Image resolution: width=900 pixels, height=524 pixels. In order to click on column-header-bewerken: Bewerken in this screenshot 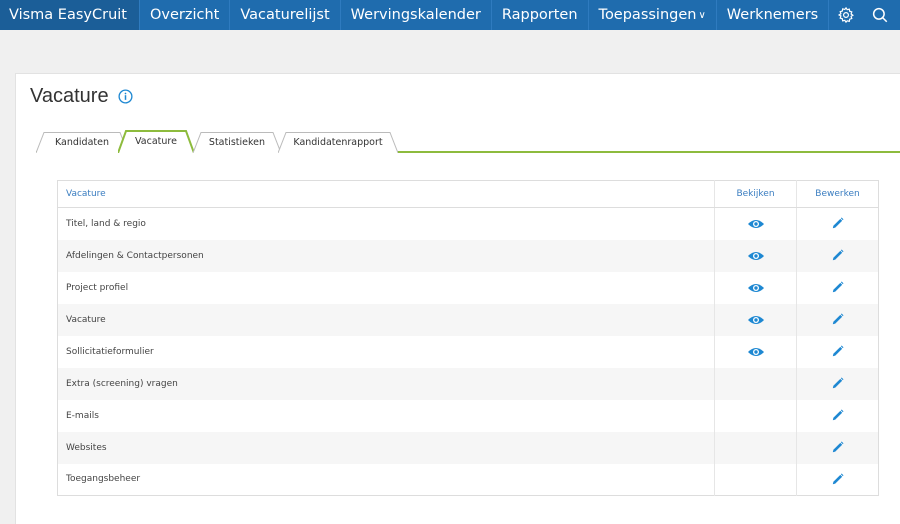, I will do `click(837, 194)`.